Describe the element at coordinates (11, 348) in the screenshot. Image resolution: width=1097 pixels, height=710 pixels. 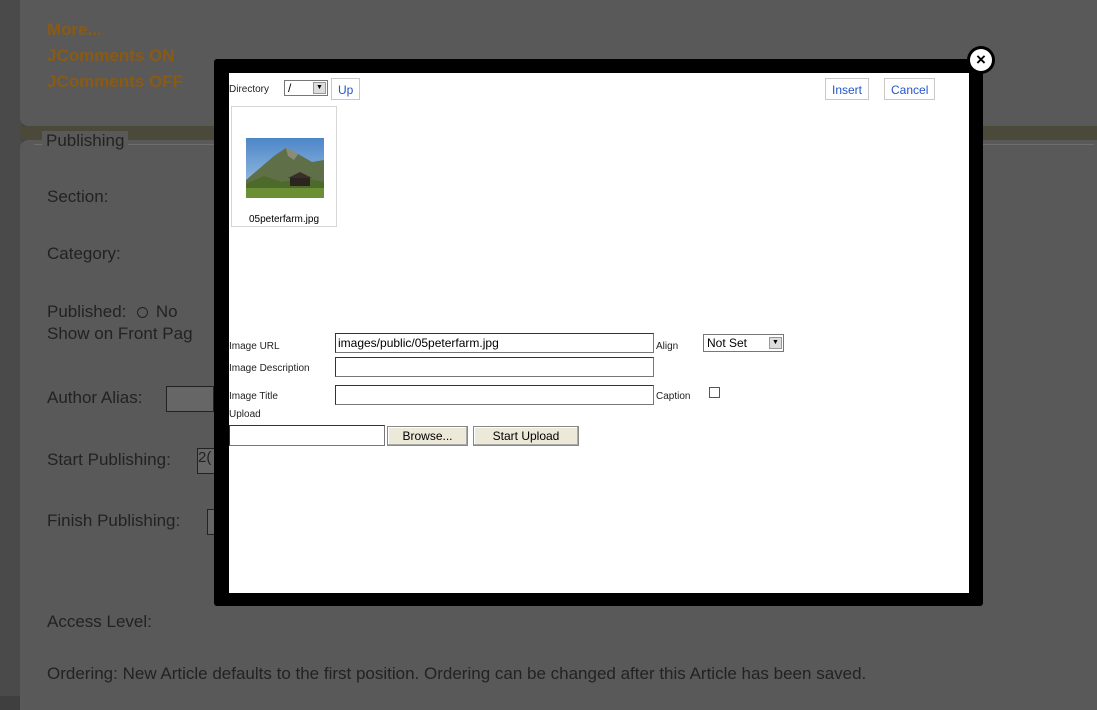
I see `left-edge` at that location.